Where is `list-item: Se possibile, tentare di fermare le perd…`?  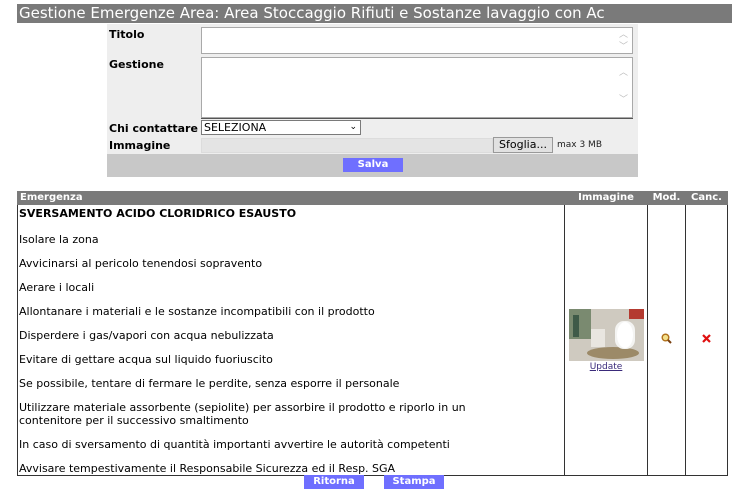
list-item: Se possibile, tentare di fermare le perd… is located at coordinates (209, 383).